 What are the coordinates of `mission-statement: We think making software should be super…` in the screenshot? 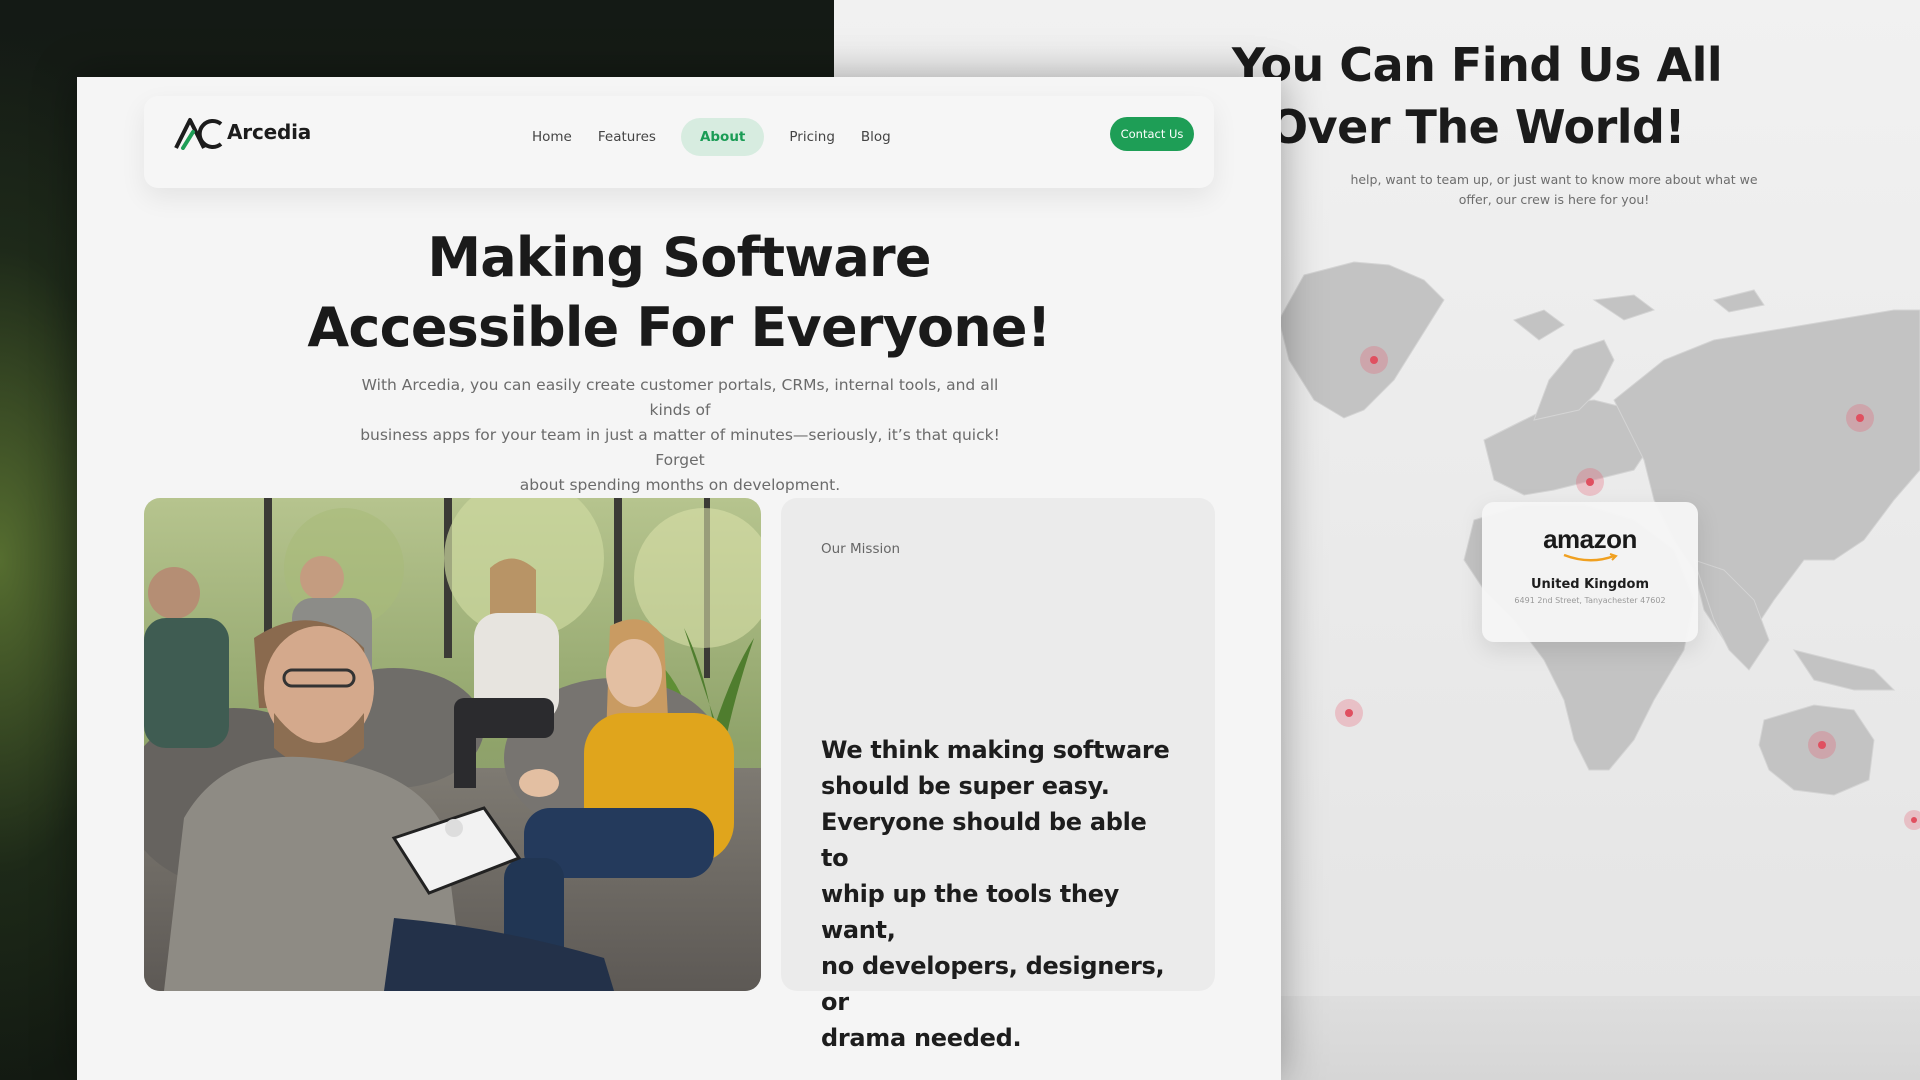 It's located at (995, 894).